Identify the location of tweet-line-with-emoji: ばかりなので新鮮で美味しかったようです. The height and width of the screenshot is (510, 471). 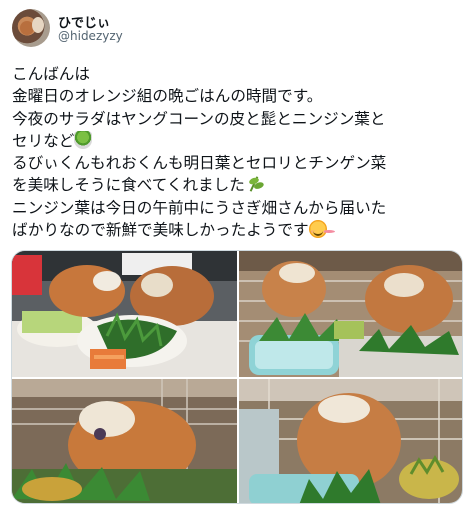
(237, 230).